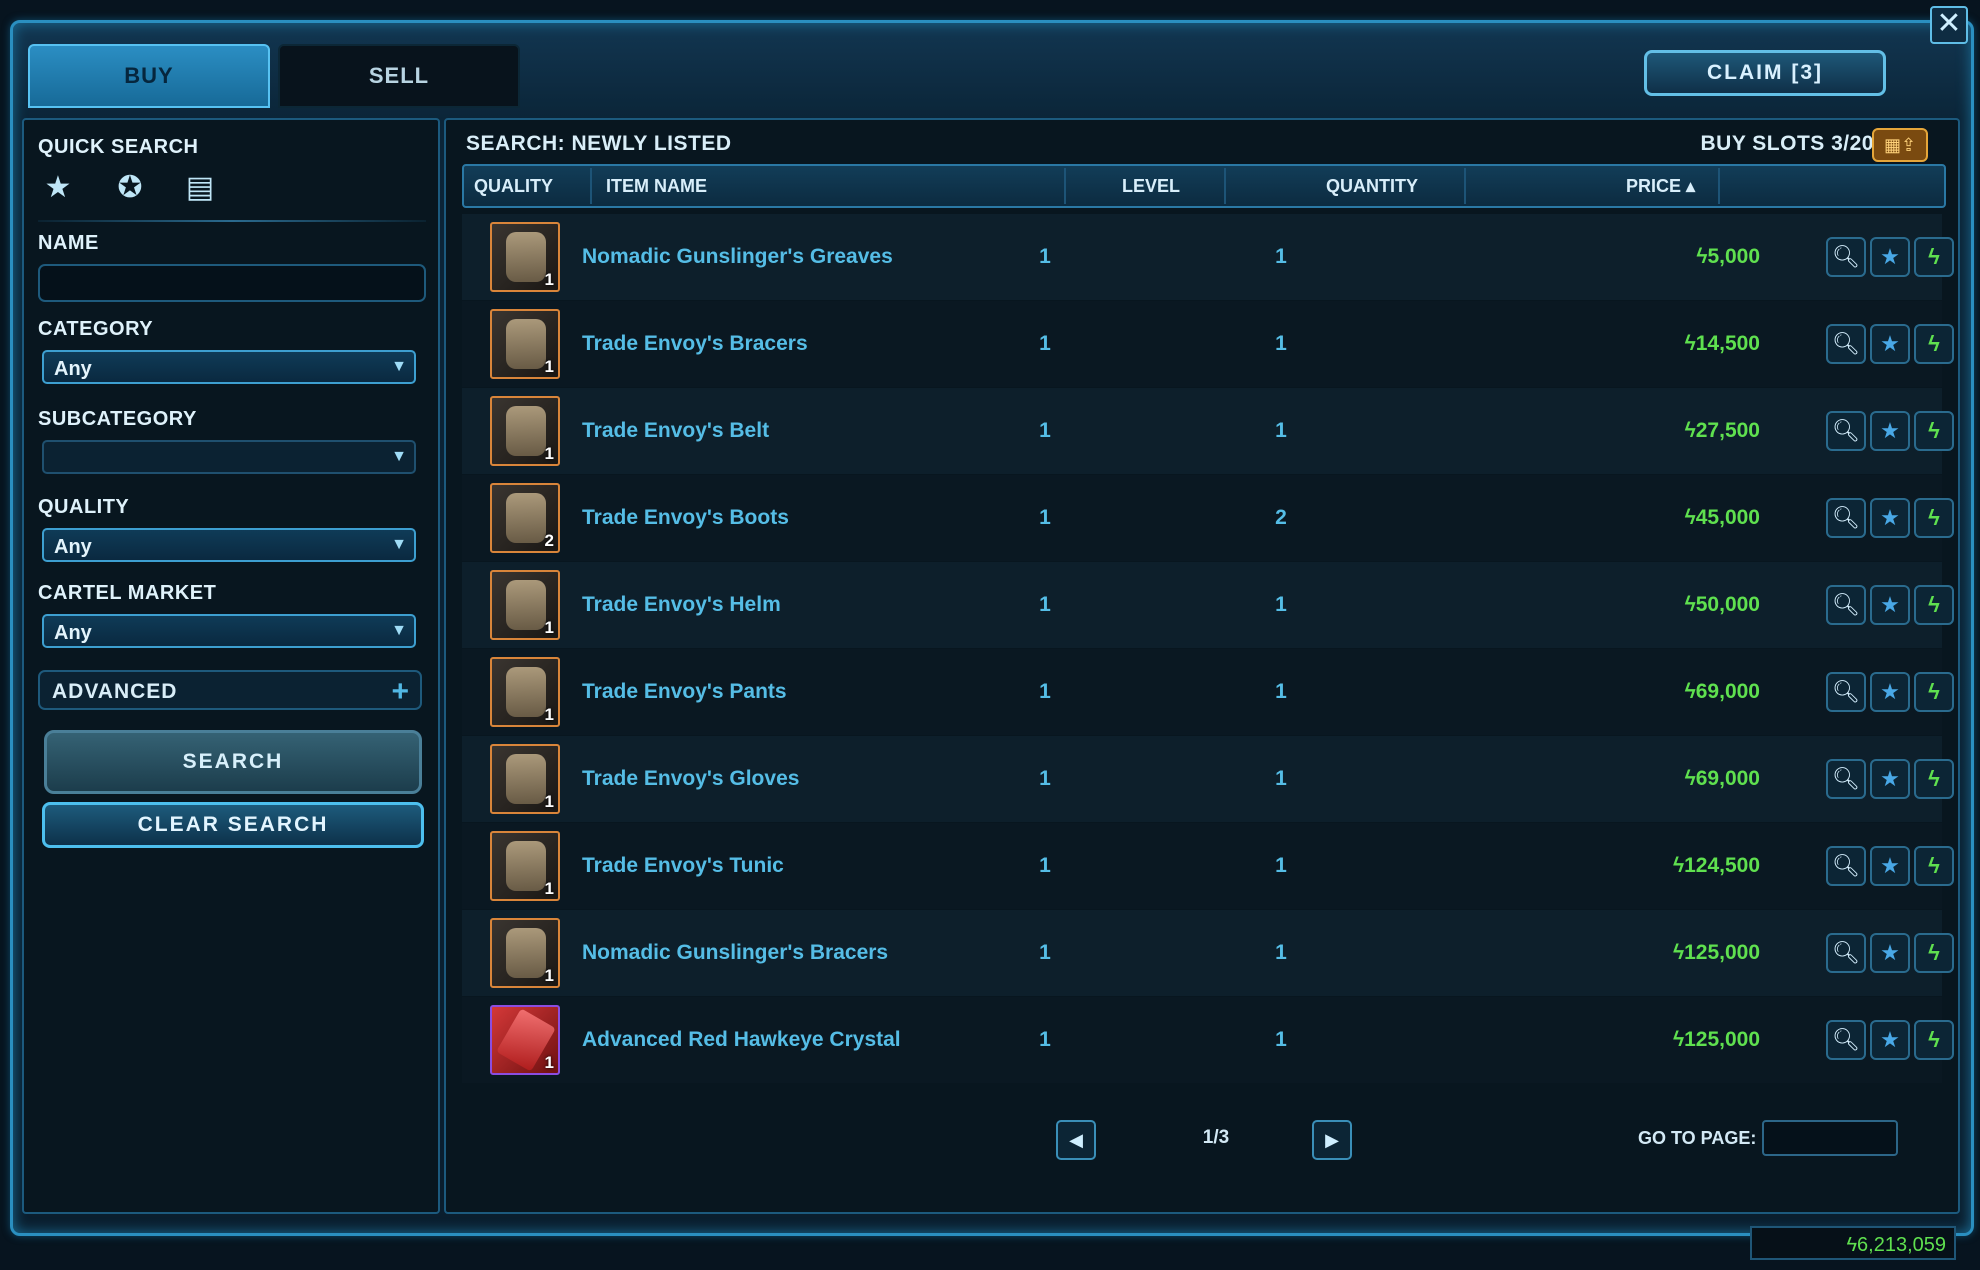 The width and height of the screenshot is (1980, 1270). I want to click on tab-buy: BUY, so click(149, 76).